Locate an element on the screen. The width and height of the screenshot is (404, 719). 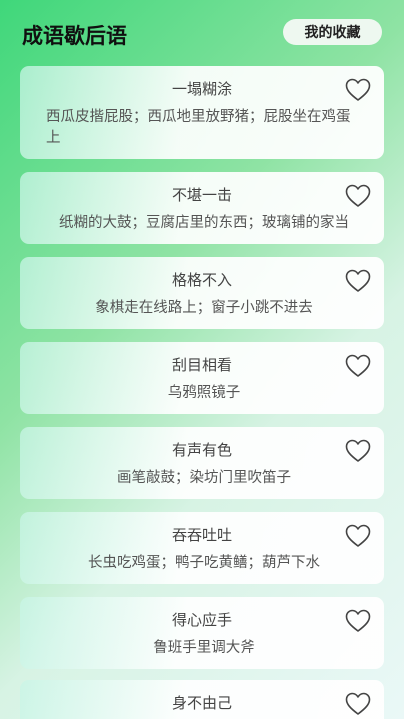
idiom-explanation: 西瓜皮揩屁股；西瓜地里放野猪；屁股坐在鸡蛋上 is located at coordinates (198, 127).